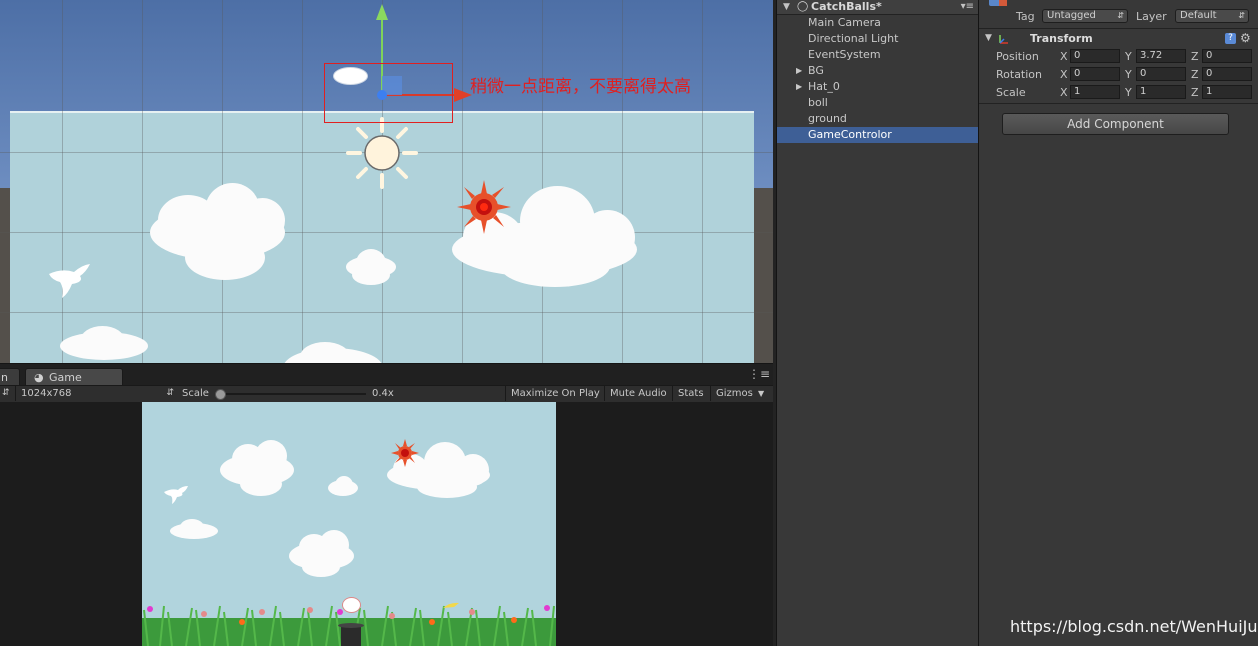  Describe the element at coordinates (1161, 92) in the screenshot. I see `scale-y-field: 1` at that location.